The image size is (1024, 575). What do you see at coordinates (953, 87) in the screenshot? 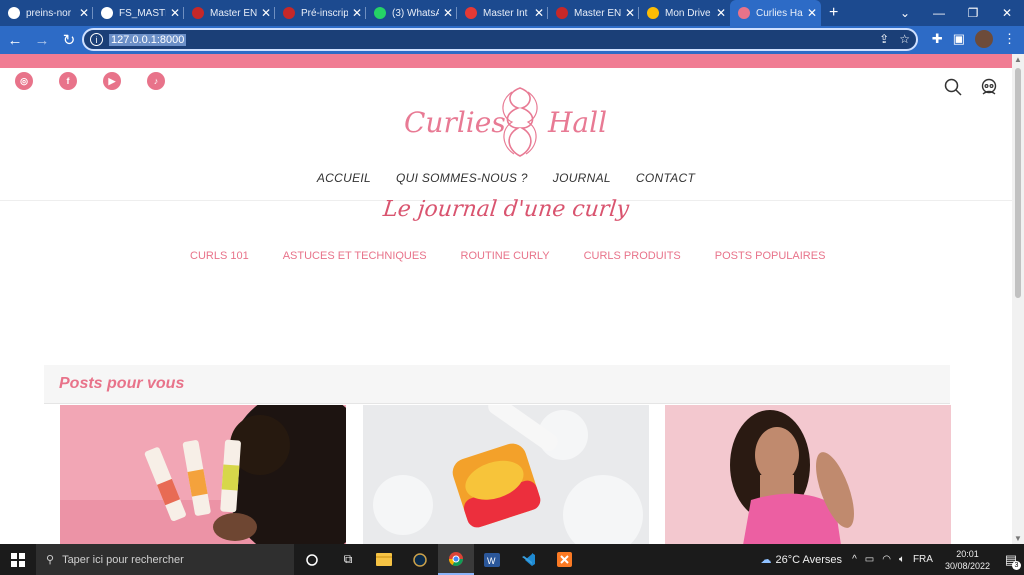
I see `search-icon` at bounding box center [953, 87].